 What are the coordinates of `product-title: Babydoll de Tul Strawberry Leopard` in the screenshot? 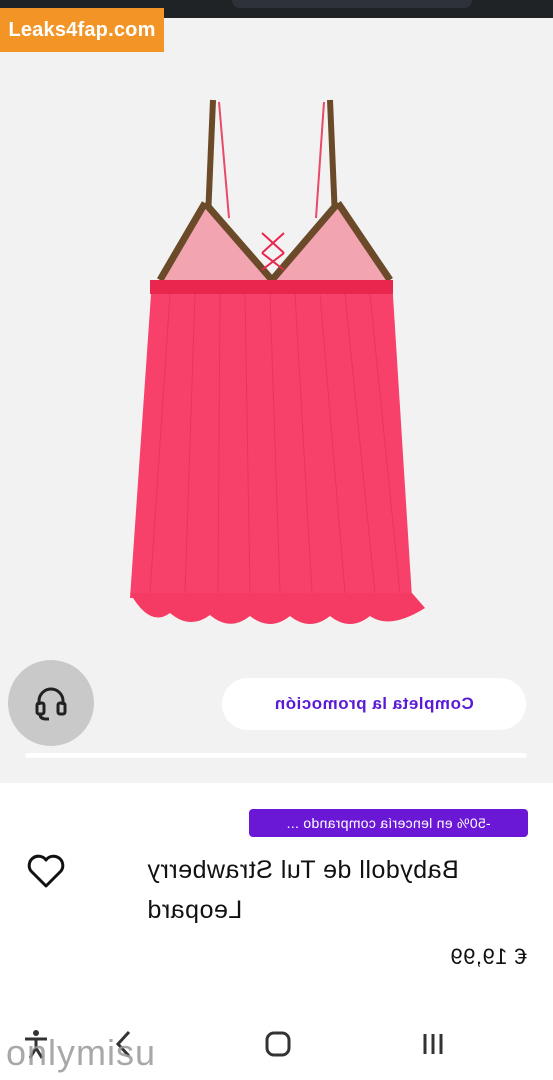 It's located at (303, 890).